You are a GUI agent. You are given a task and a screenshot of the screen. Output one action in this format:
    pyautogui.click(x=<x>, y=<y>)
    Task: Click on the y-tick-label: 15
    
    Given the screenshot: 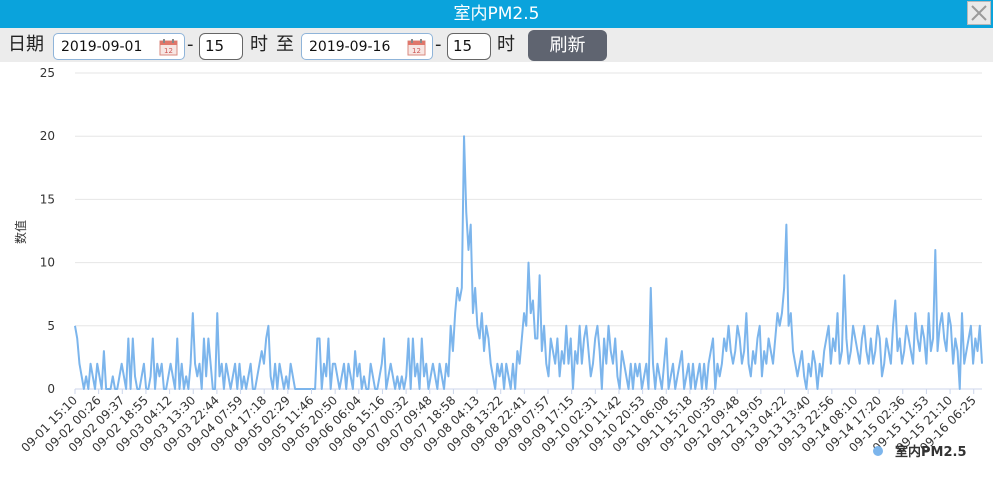 What is the action you would take?
    pyautogui.click(x=47, y=199)
    